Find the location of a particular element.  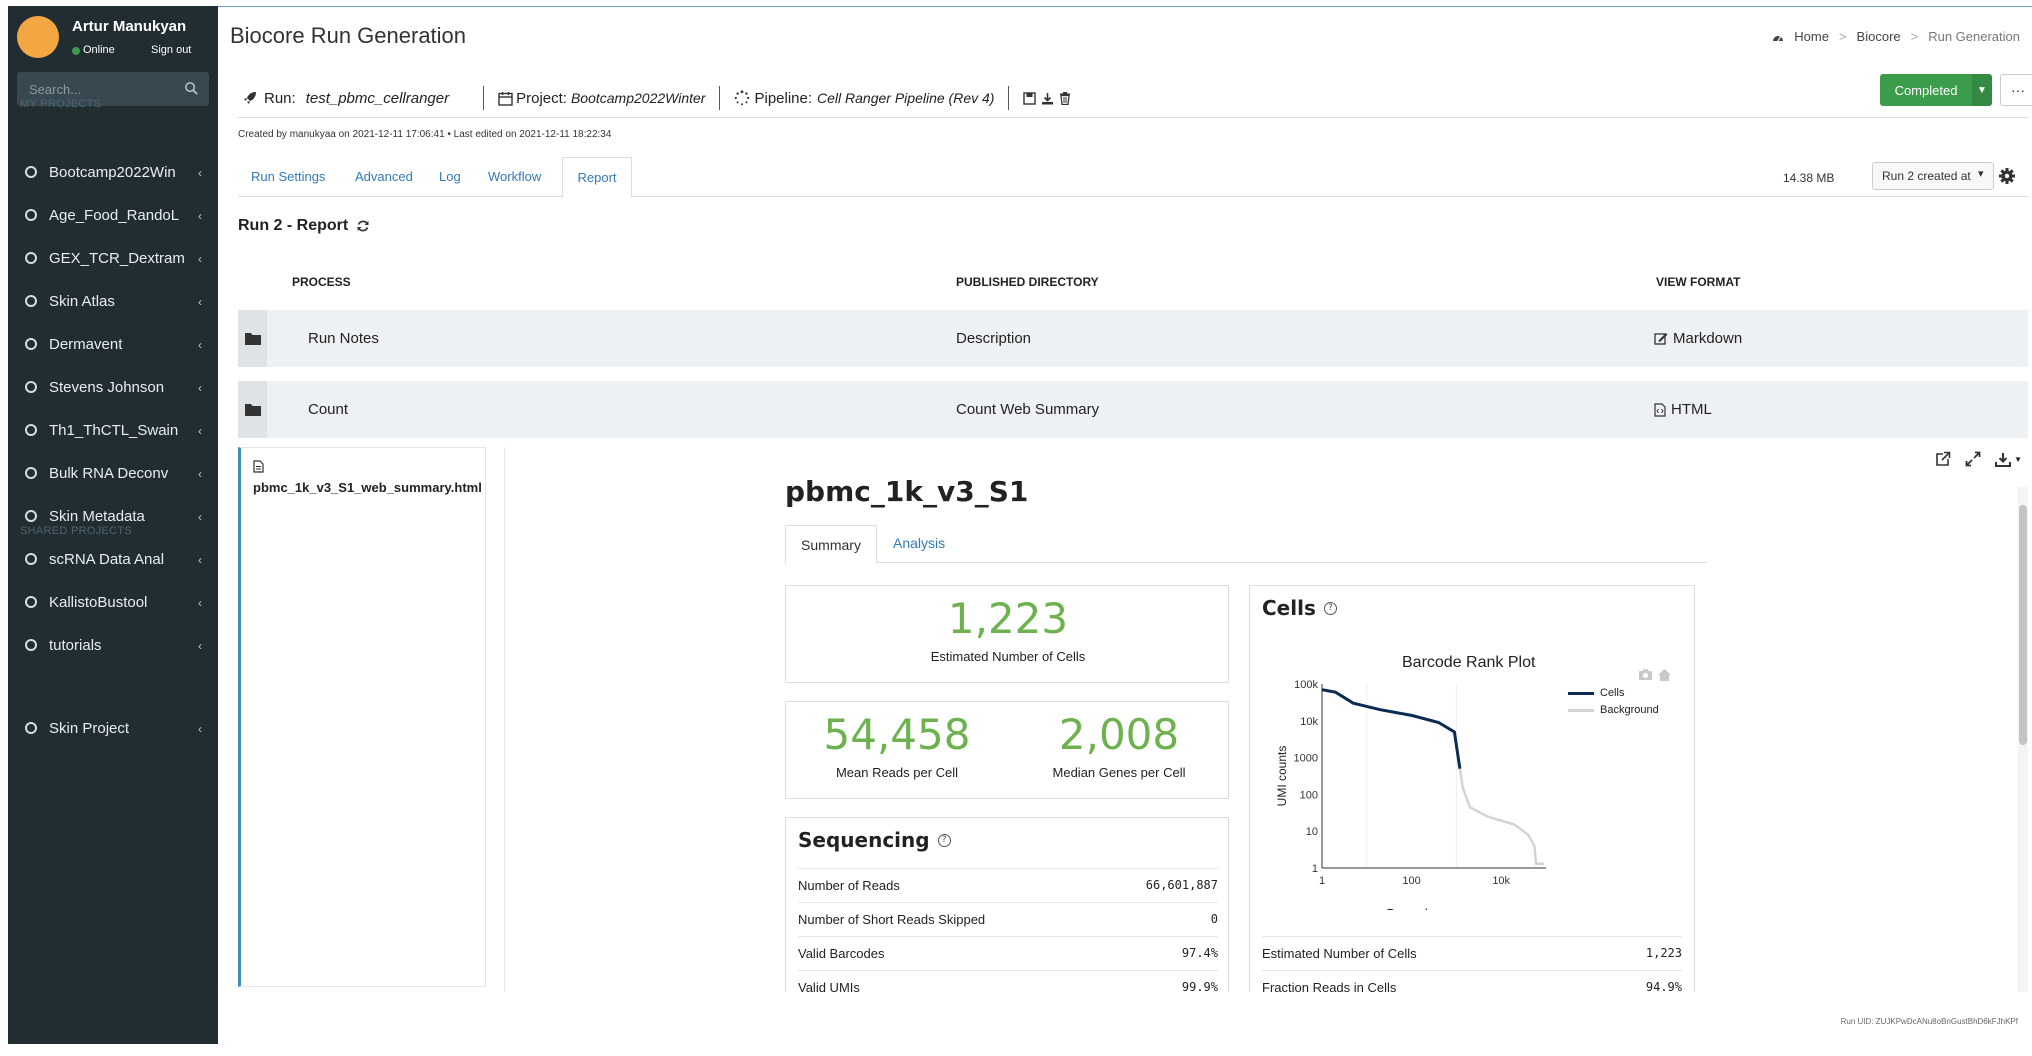

median-genes-value: 2,008 is located at coordinates (1119, 734).